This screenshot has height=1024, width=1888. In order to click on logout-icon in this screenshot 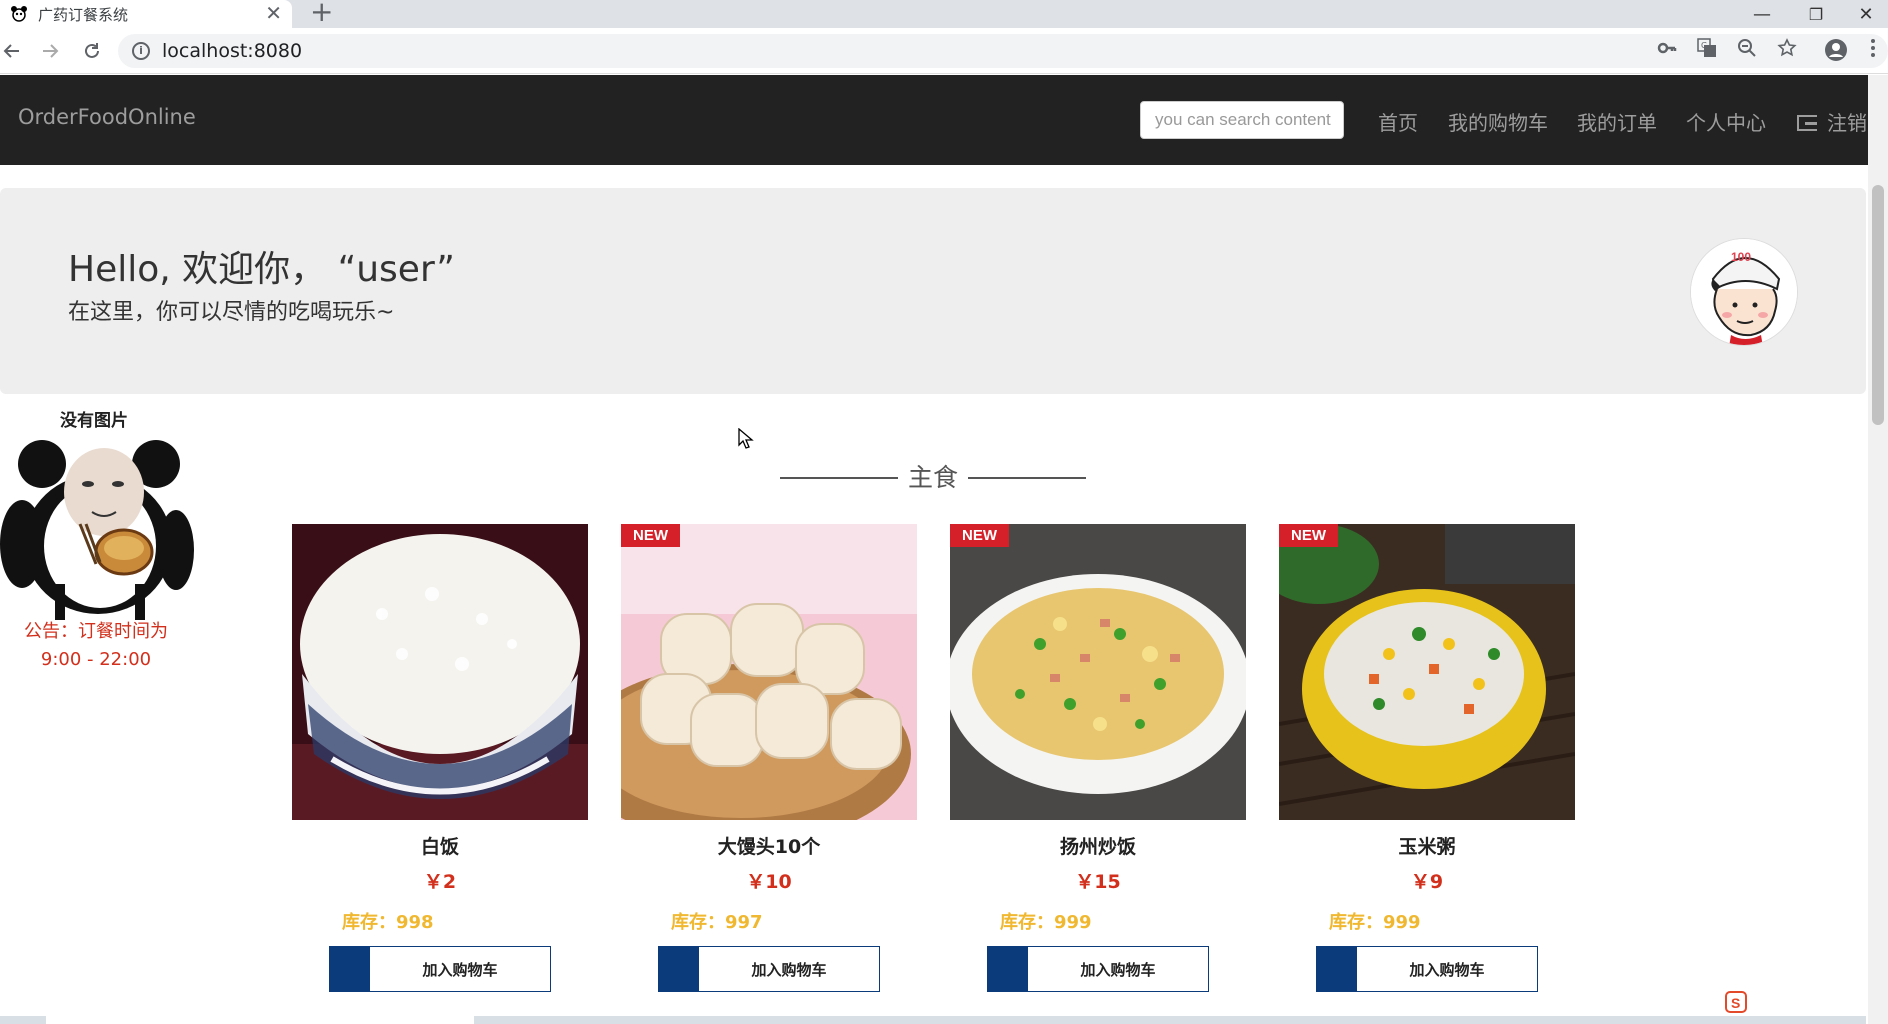, I will do `click(1807, 123)`.